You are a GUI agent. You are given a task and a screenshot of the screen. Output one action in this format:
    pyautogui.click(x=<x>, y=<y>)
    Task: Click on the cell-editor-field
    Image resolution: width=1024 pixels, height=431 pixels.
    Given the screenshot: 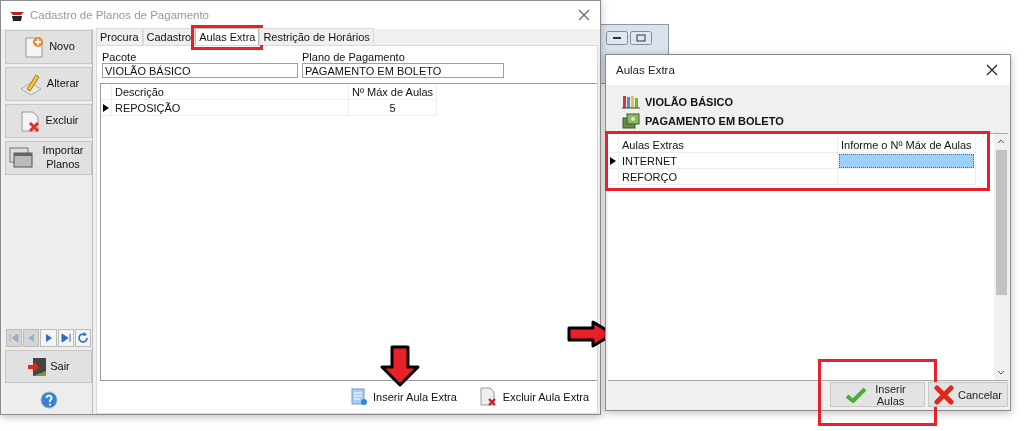 What is the action you would take?
    pyautogui.click(x=906, y=160)
    